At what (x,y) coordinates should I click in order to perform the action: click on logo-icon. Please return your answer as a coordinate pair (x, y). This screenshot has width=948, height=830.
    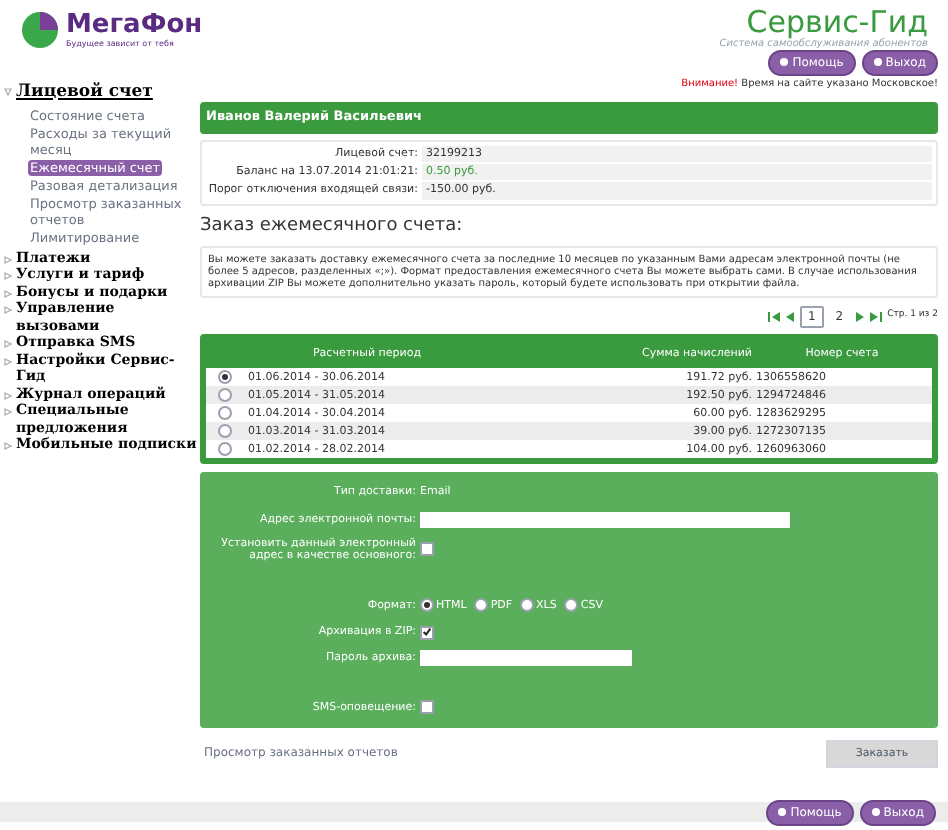
    Looking at the image, I should click on (40, 30).